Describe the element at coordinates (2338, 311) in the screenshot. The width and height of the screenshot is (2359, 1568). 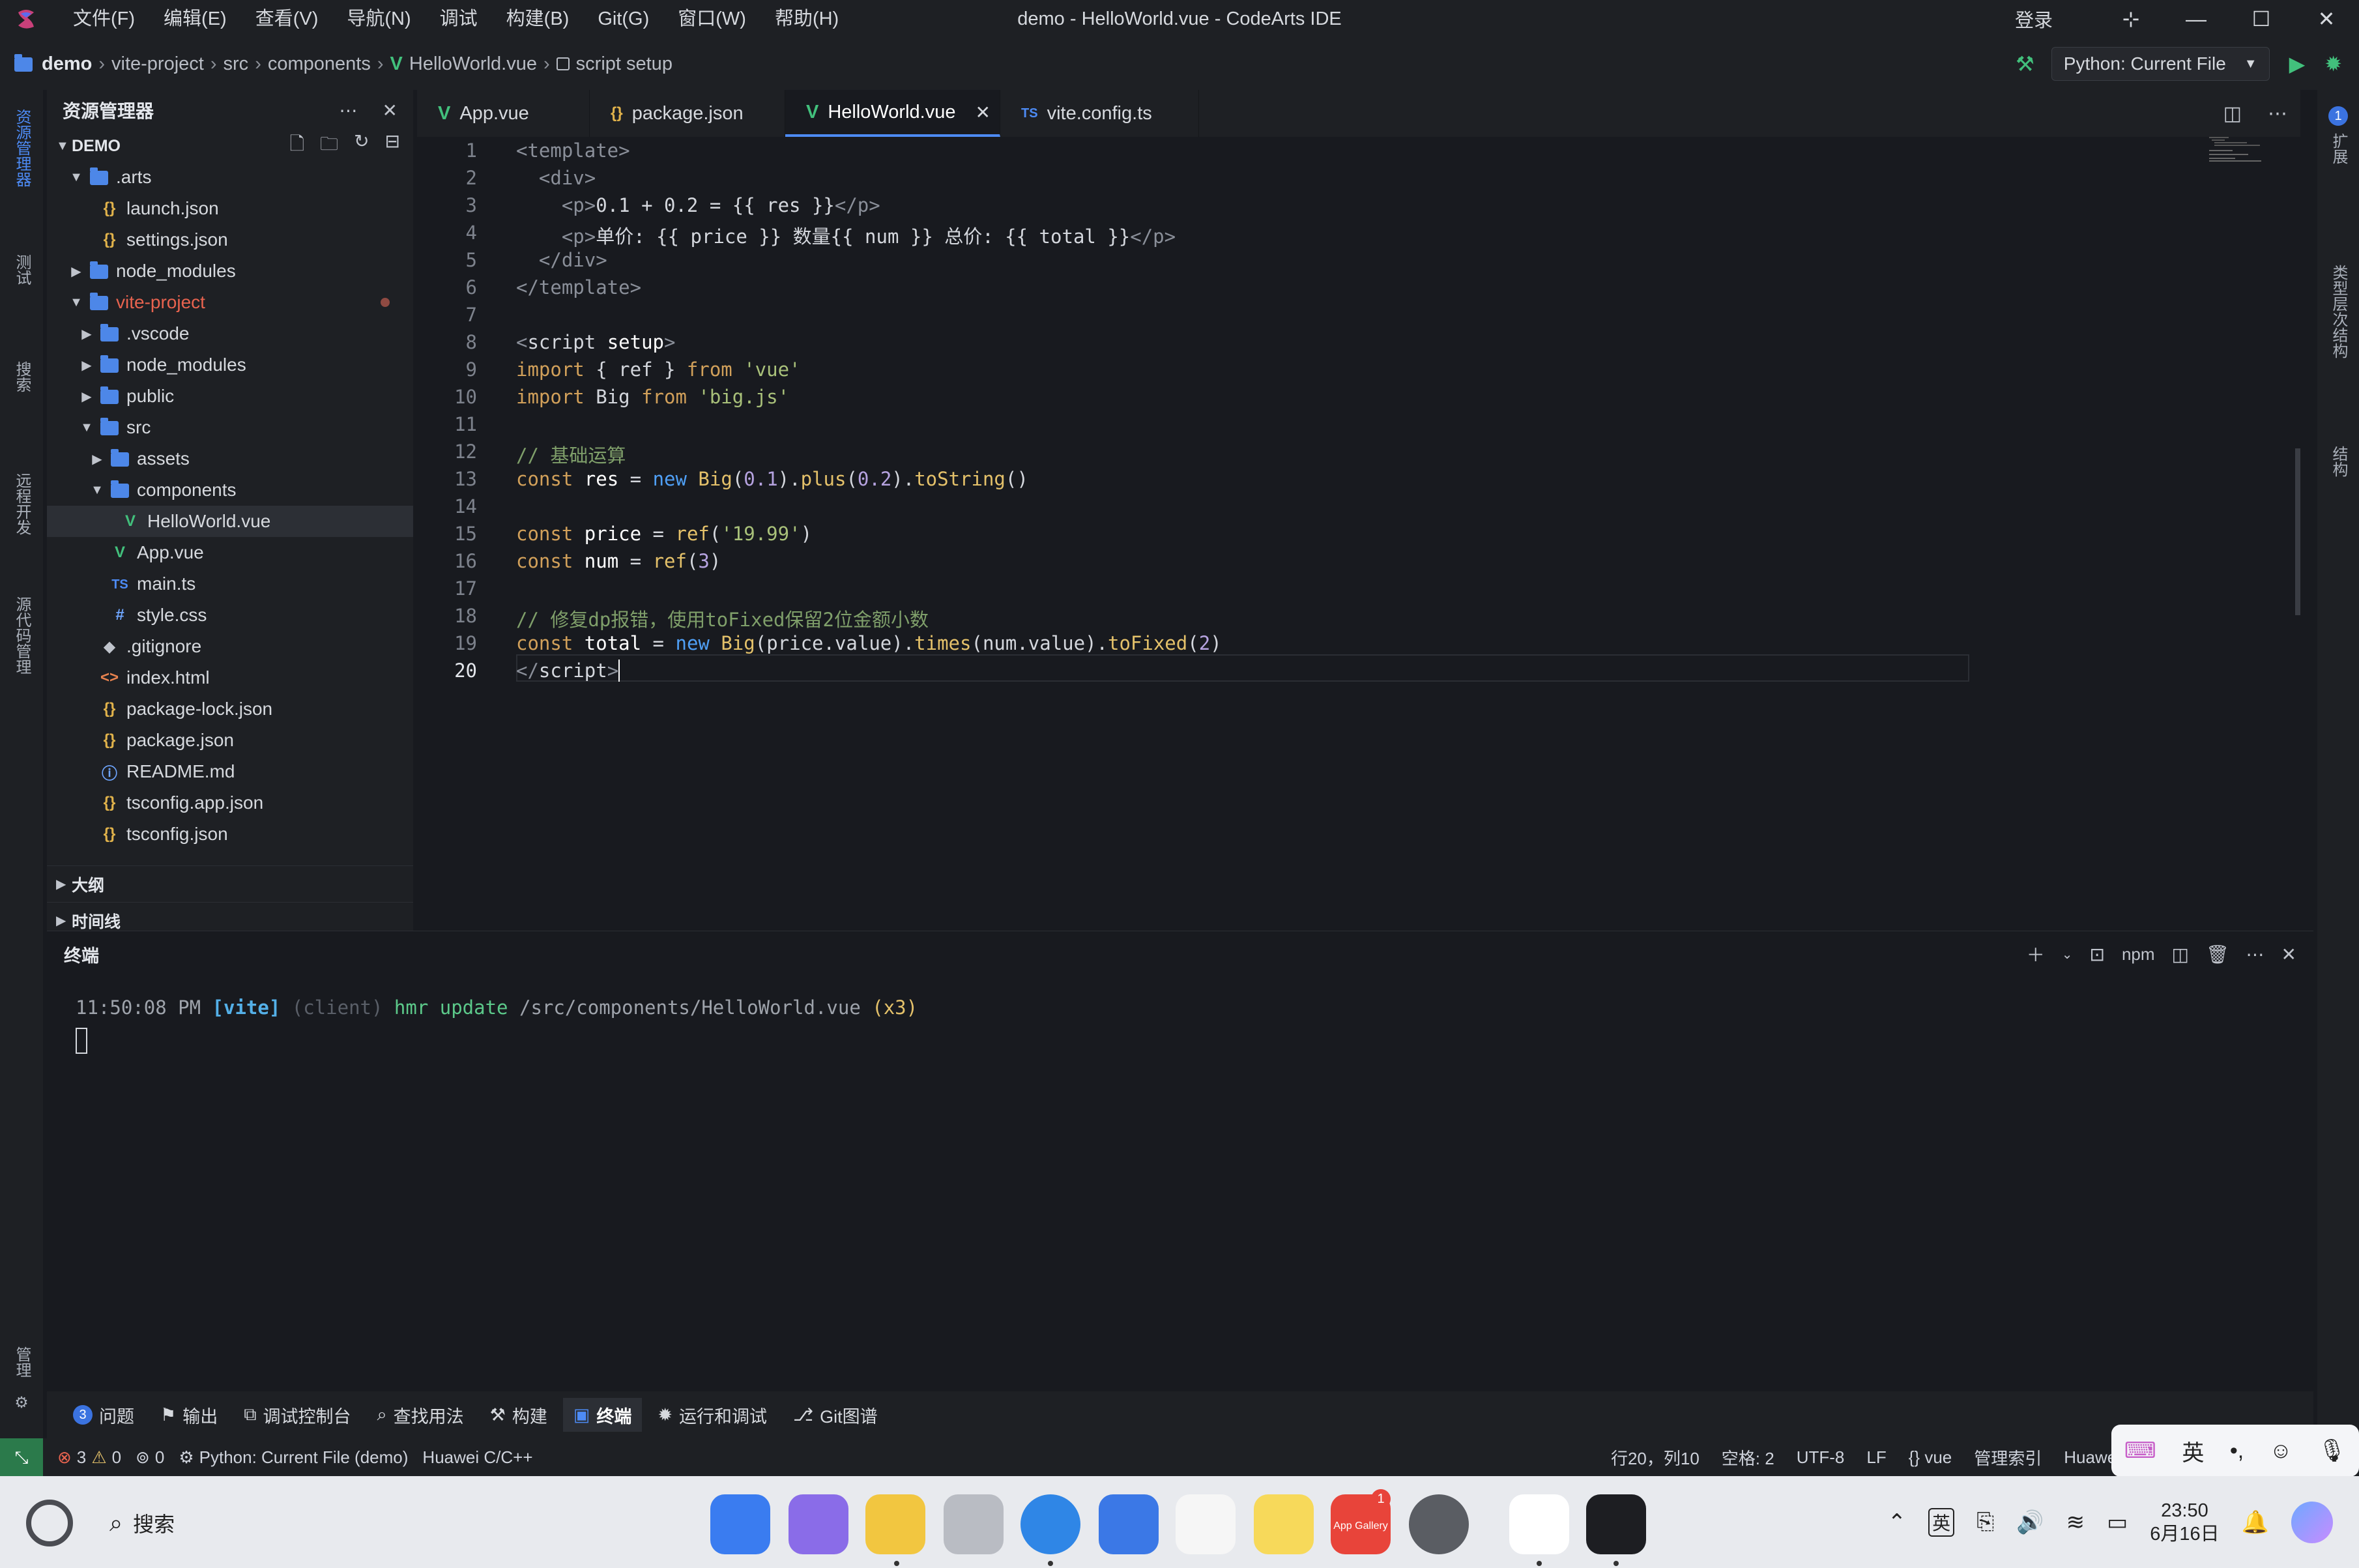
I see `right-activity-type-hierarchy: 类型层次结构` at that location.